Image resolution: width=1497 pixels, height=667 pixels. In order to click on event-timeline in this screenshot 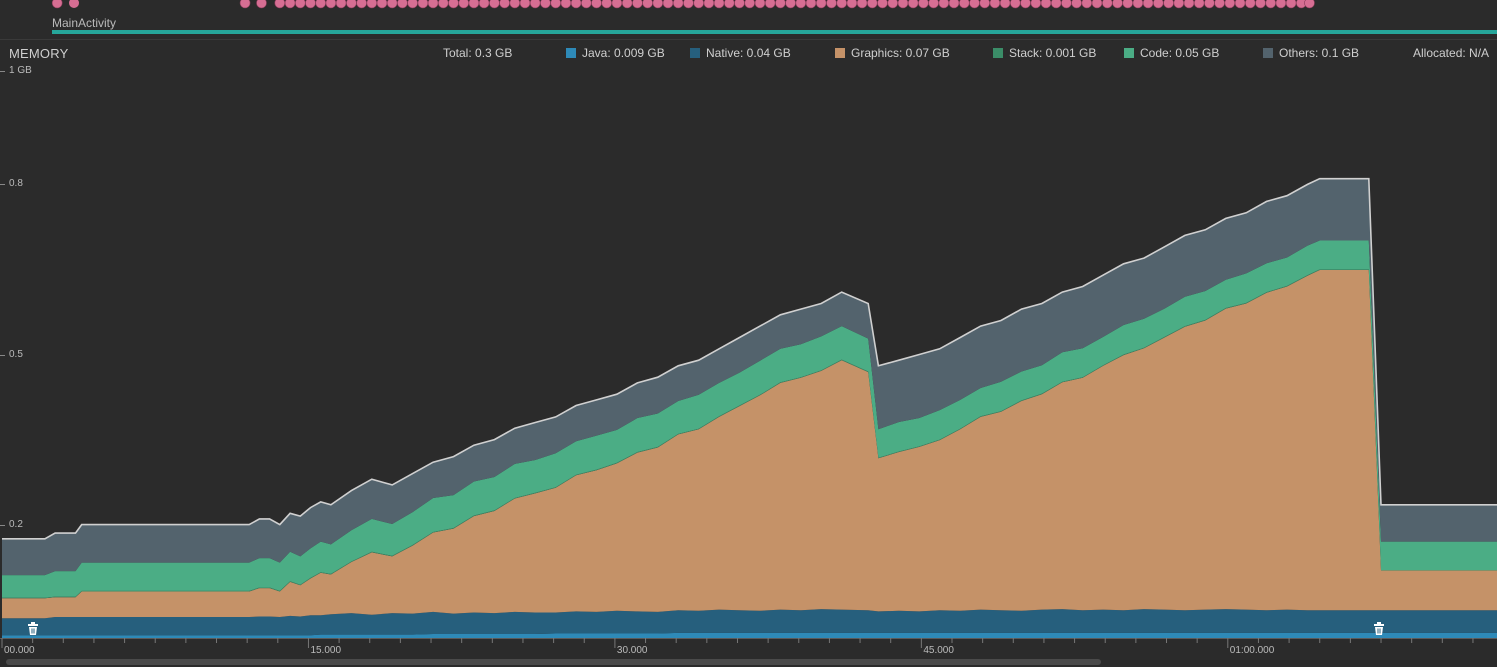, I will do `click(748, 20)`.